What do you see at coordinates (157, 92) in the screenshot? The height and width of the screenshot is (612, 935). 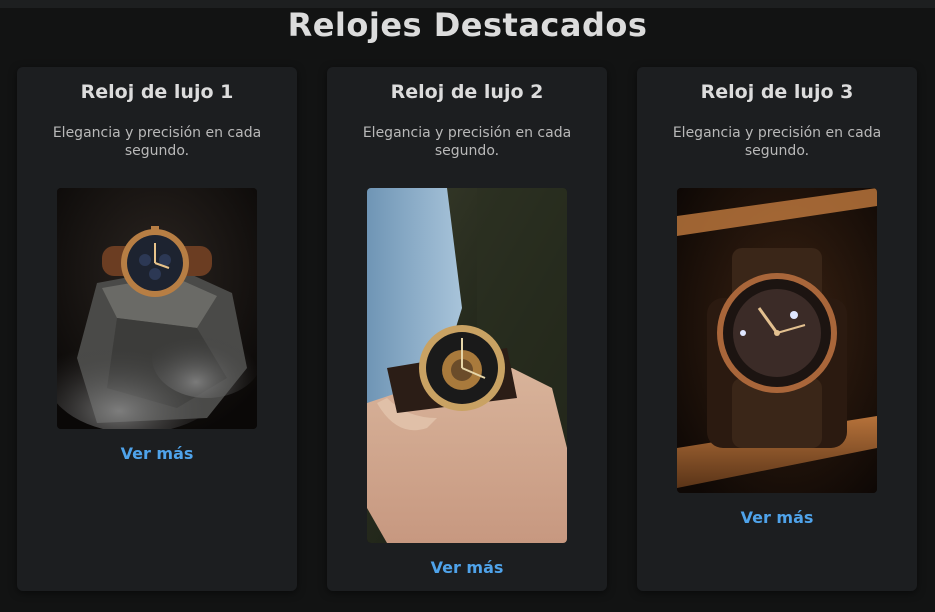 I see `product-title: Reloj de lujo 1` at bounding box center [157, 92].